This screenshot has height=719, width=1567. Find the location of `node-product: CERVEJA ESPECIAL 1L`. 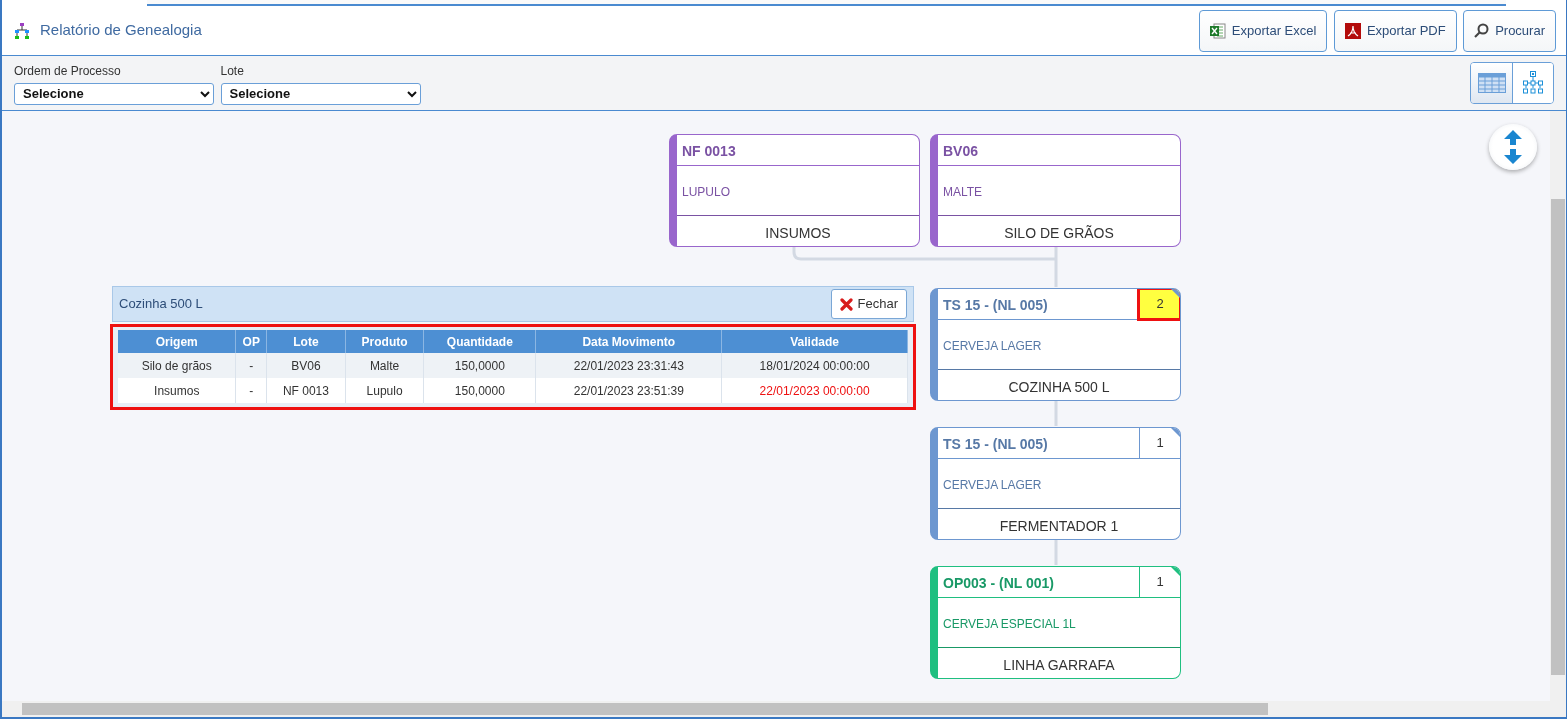

node-product: CERVEJA ESPECIAL 1L is located at coordinates (1059, 623).